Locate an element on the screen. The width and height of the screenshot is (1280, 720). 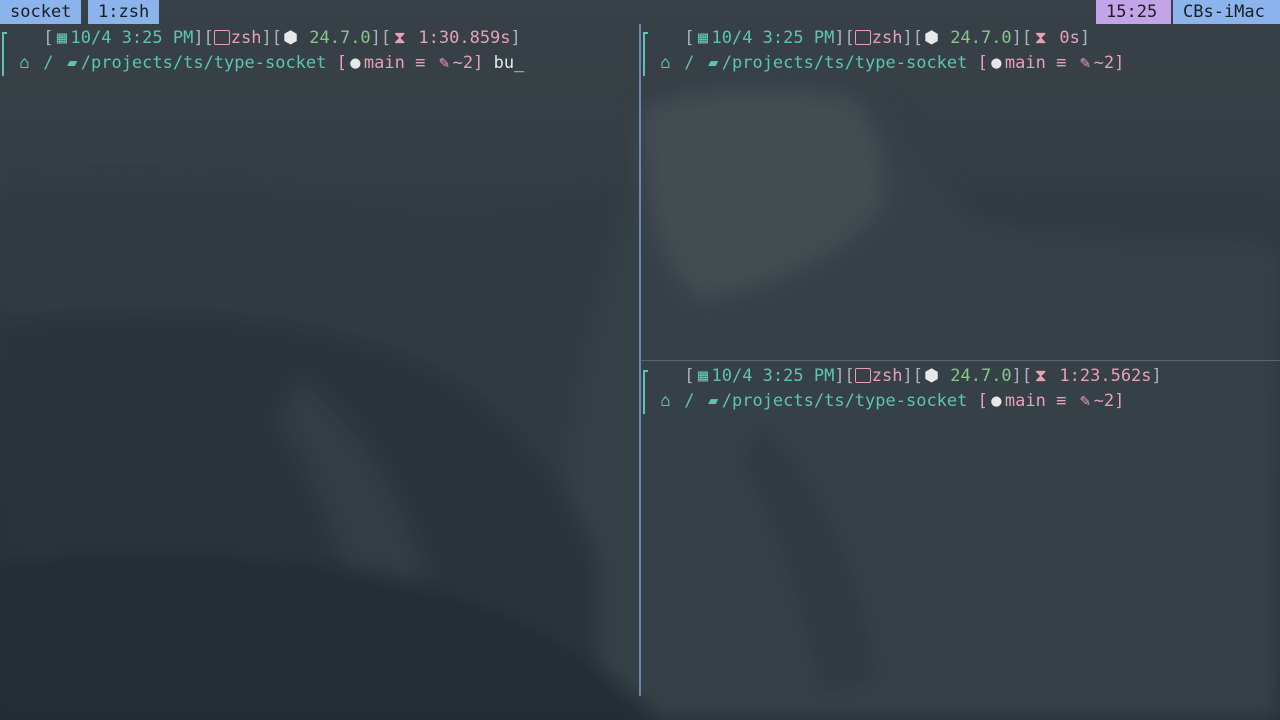
prompt-line-status: [▦ 10/4 3:25 PM][zsh][⬢ 24.7.0][⧗ 0s] is located at coordinates (882, 38).